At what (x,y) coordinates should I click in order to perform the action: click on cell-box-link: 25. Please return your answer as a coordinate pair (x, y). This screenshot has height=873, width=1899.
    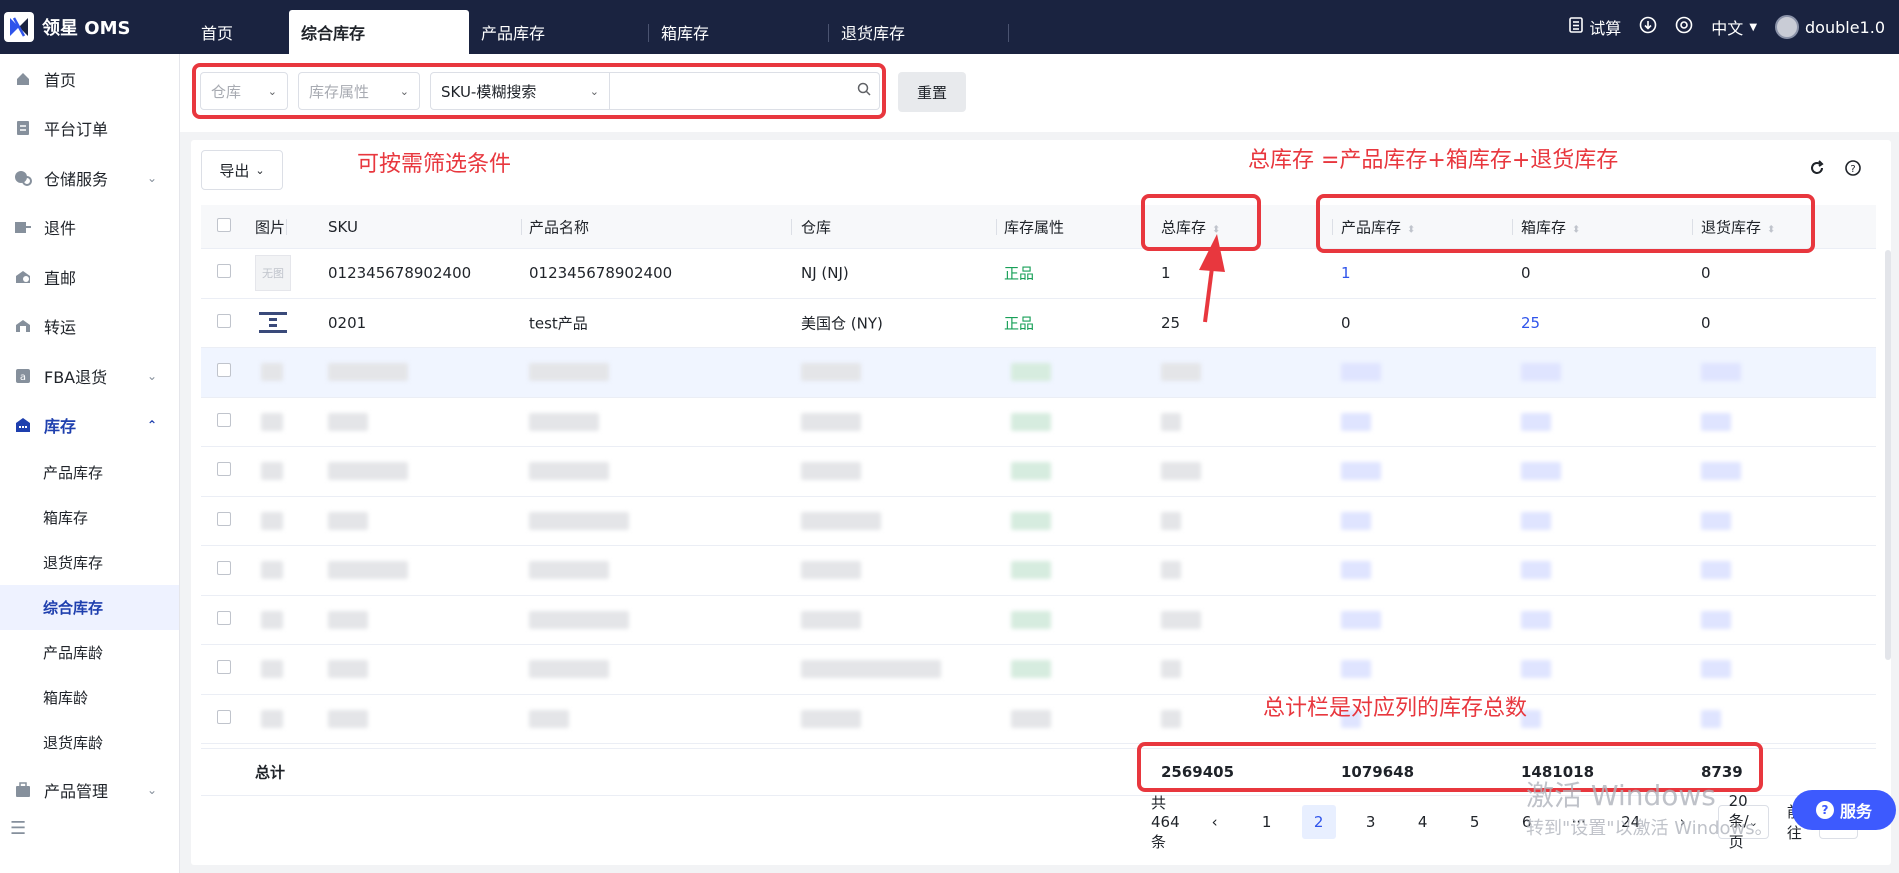
    Looking at the image, I should click on (1530, 323).